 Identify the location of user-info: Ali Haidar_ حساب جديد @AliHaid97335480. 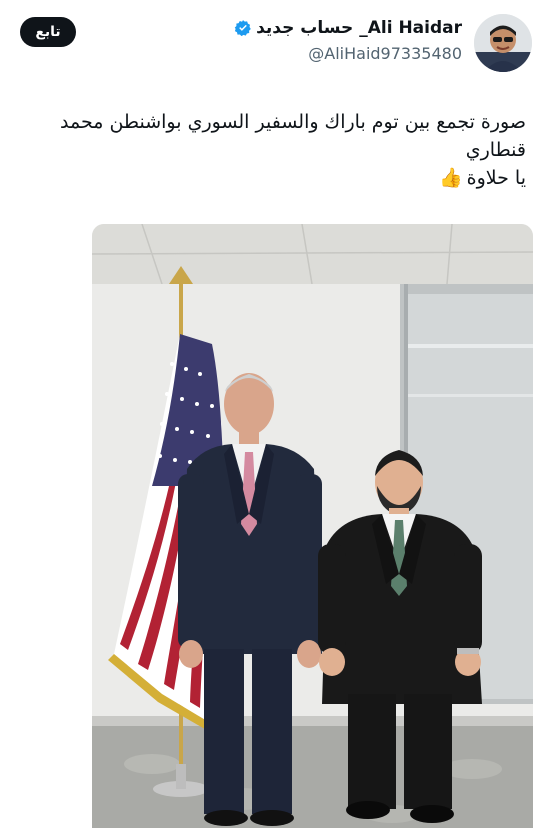
(297, 40).